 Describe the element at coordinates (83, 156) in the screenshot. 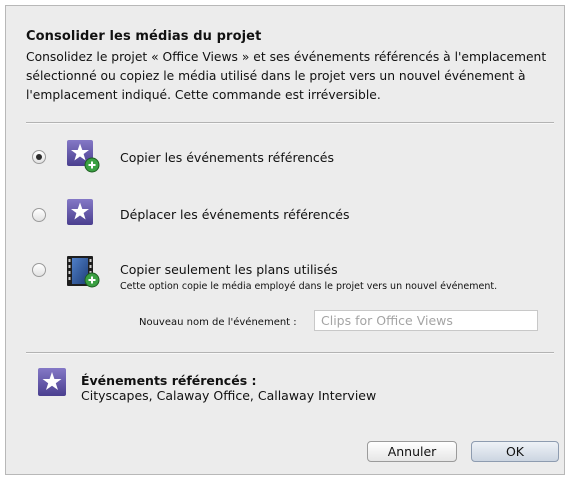

I see `star-plus-icon` at that location.